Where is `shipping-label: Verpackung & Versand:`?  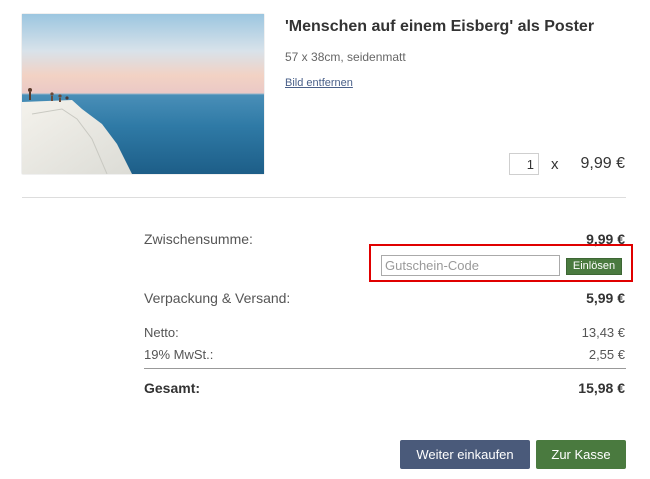
shipping-label: Verpackung & Versand: is located at coordinates (217, 298).